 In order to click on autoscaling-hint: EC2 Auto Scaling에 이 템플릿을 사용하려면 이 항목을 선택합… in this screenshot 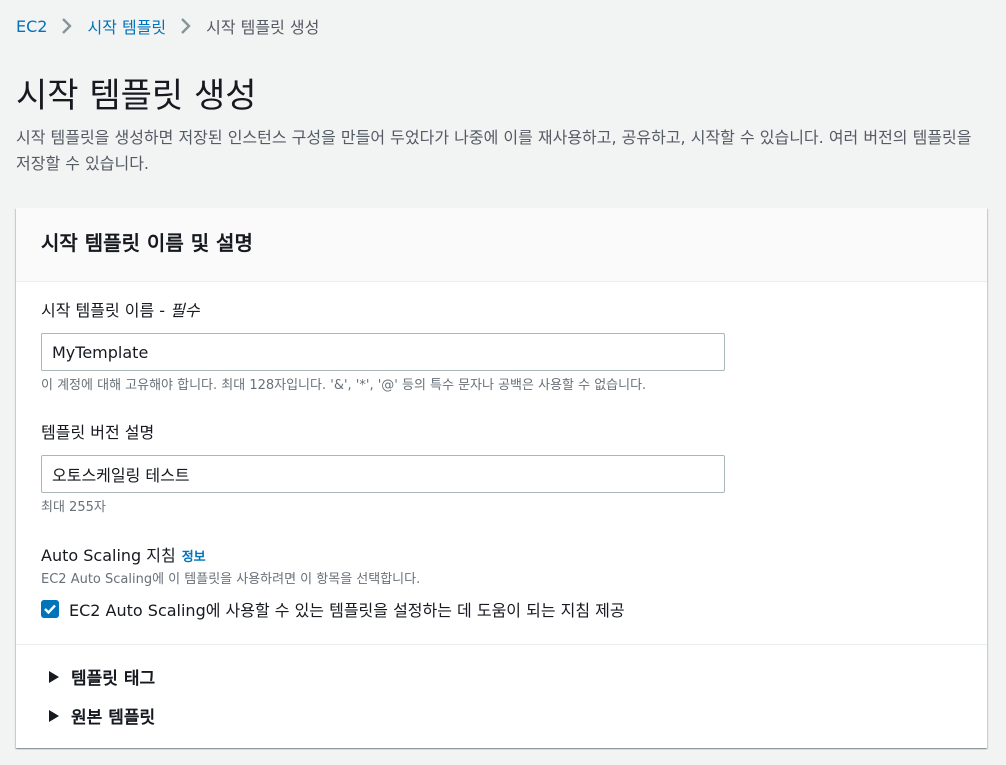, I will do `click(231, 579)`.